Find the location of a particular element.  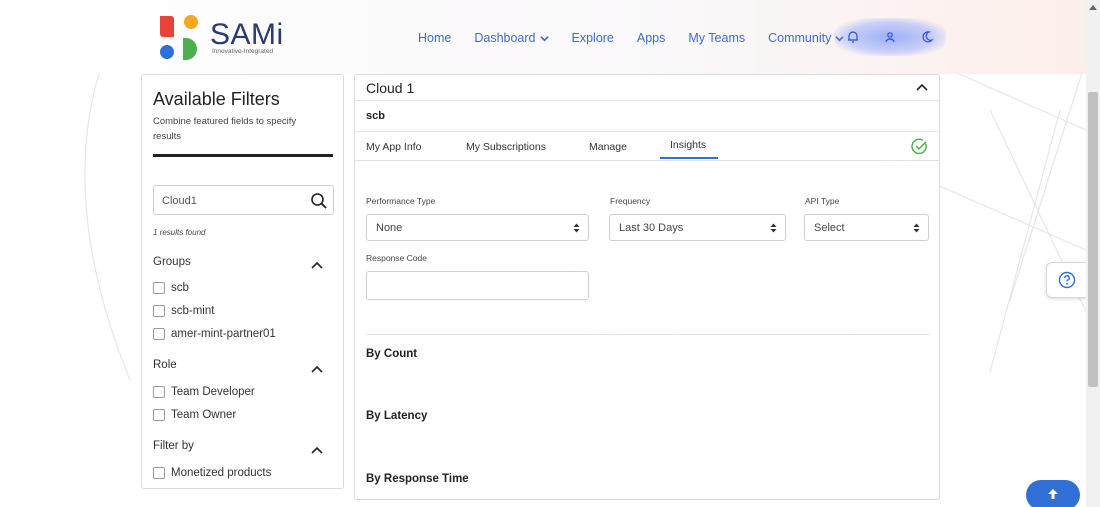

filter-option-row: scb is located at coordinates (171, 288).